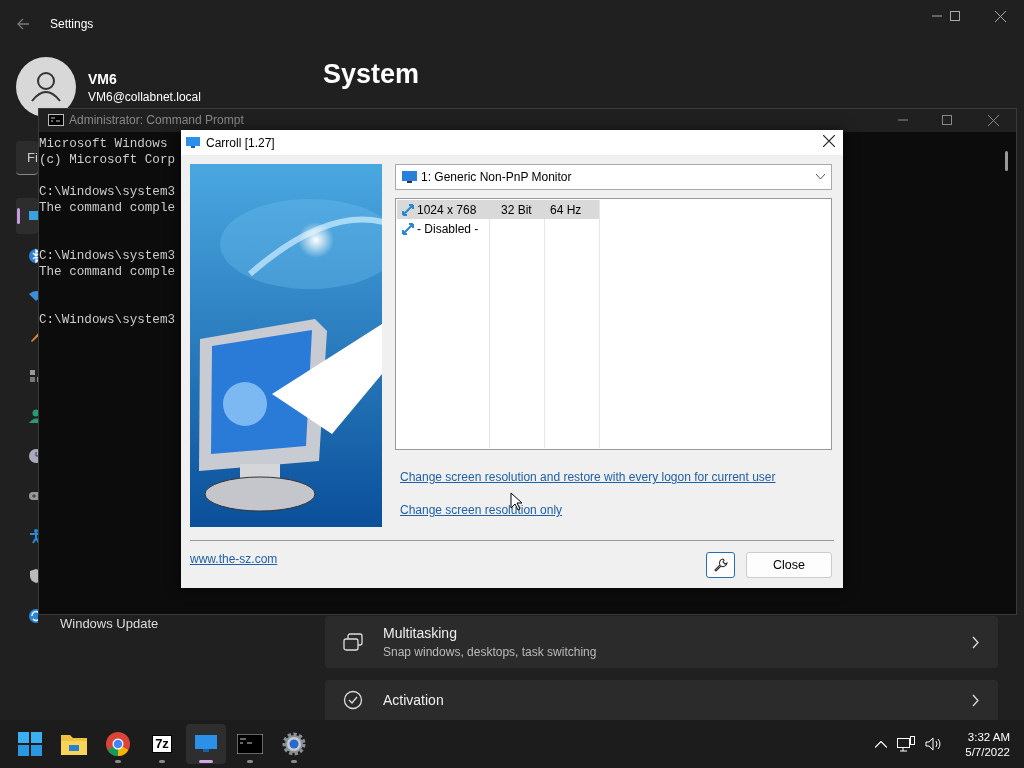 The image size is (1024, 768). What do you see at coordinates (613, 177) in the screenshot?
I see `monitor-dropdown: 1: Generic Non-PnP Monitor` at bounding box center [613, 177].